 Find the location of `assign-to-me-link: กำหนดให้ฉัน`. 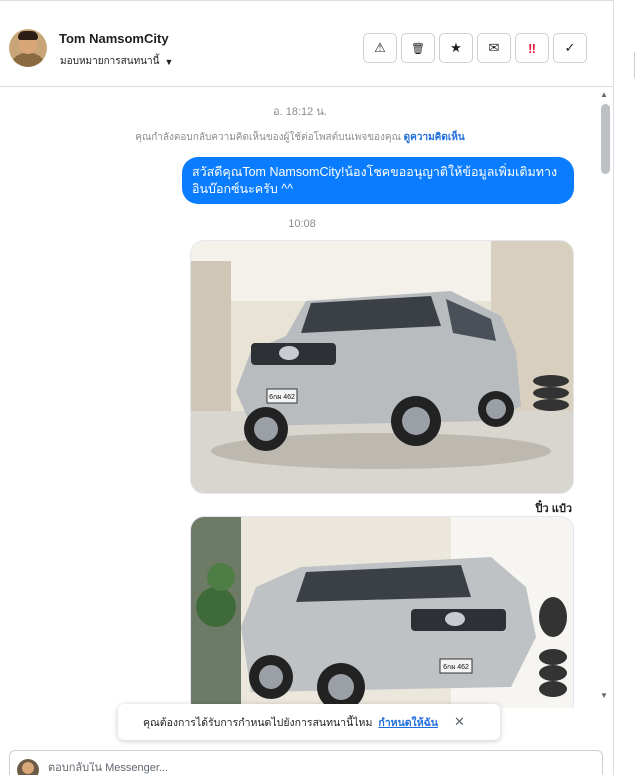

assign-to-me-link: กำหนดให้ฉัน is located at coordinates (408, 722).